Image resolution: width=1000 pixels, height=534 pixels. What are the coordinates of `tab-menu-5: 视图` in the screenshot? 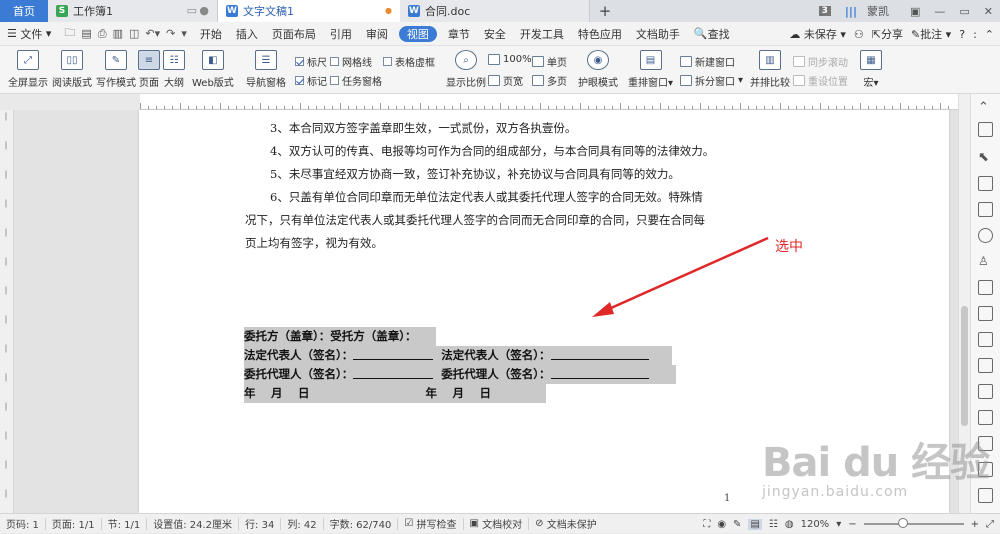 It's located at (417, 33).